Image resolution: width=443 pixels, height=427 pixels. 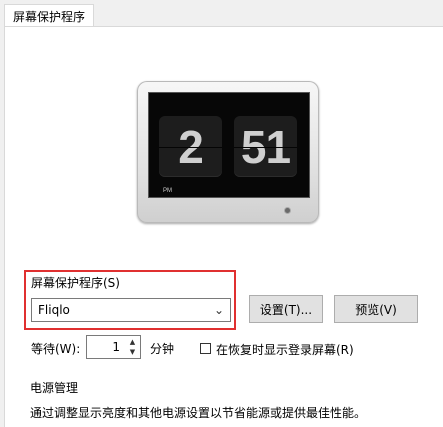 I want to click on minute-value: 51, so click(x=265, y=146).